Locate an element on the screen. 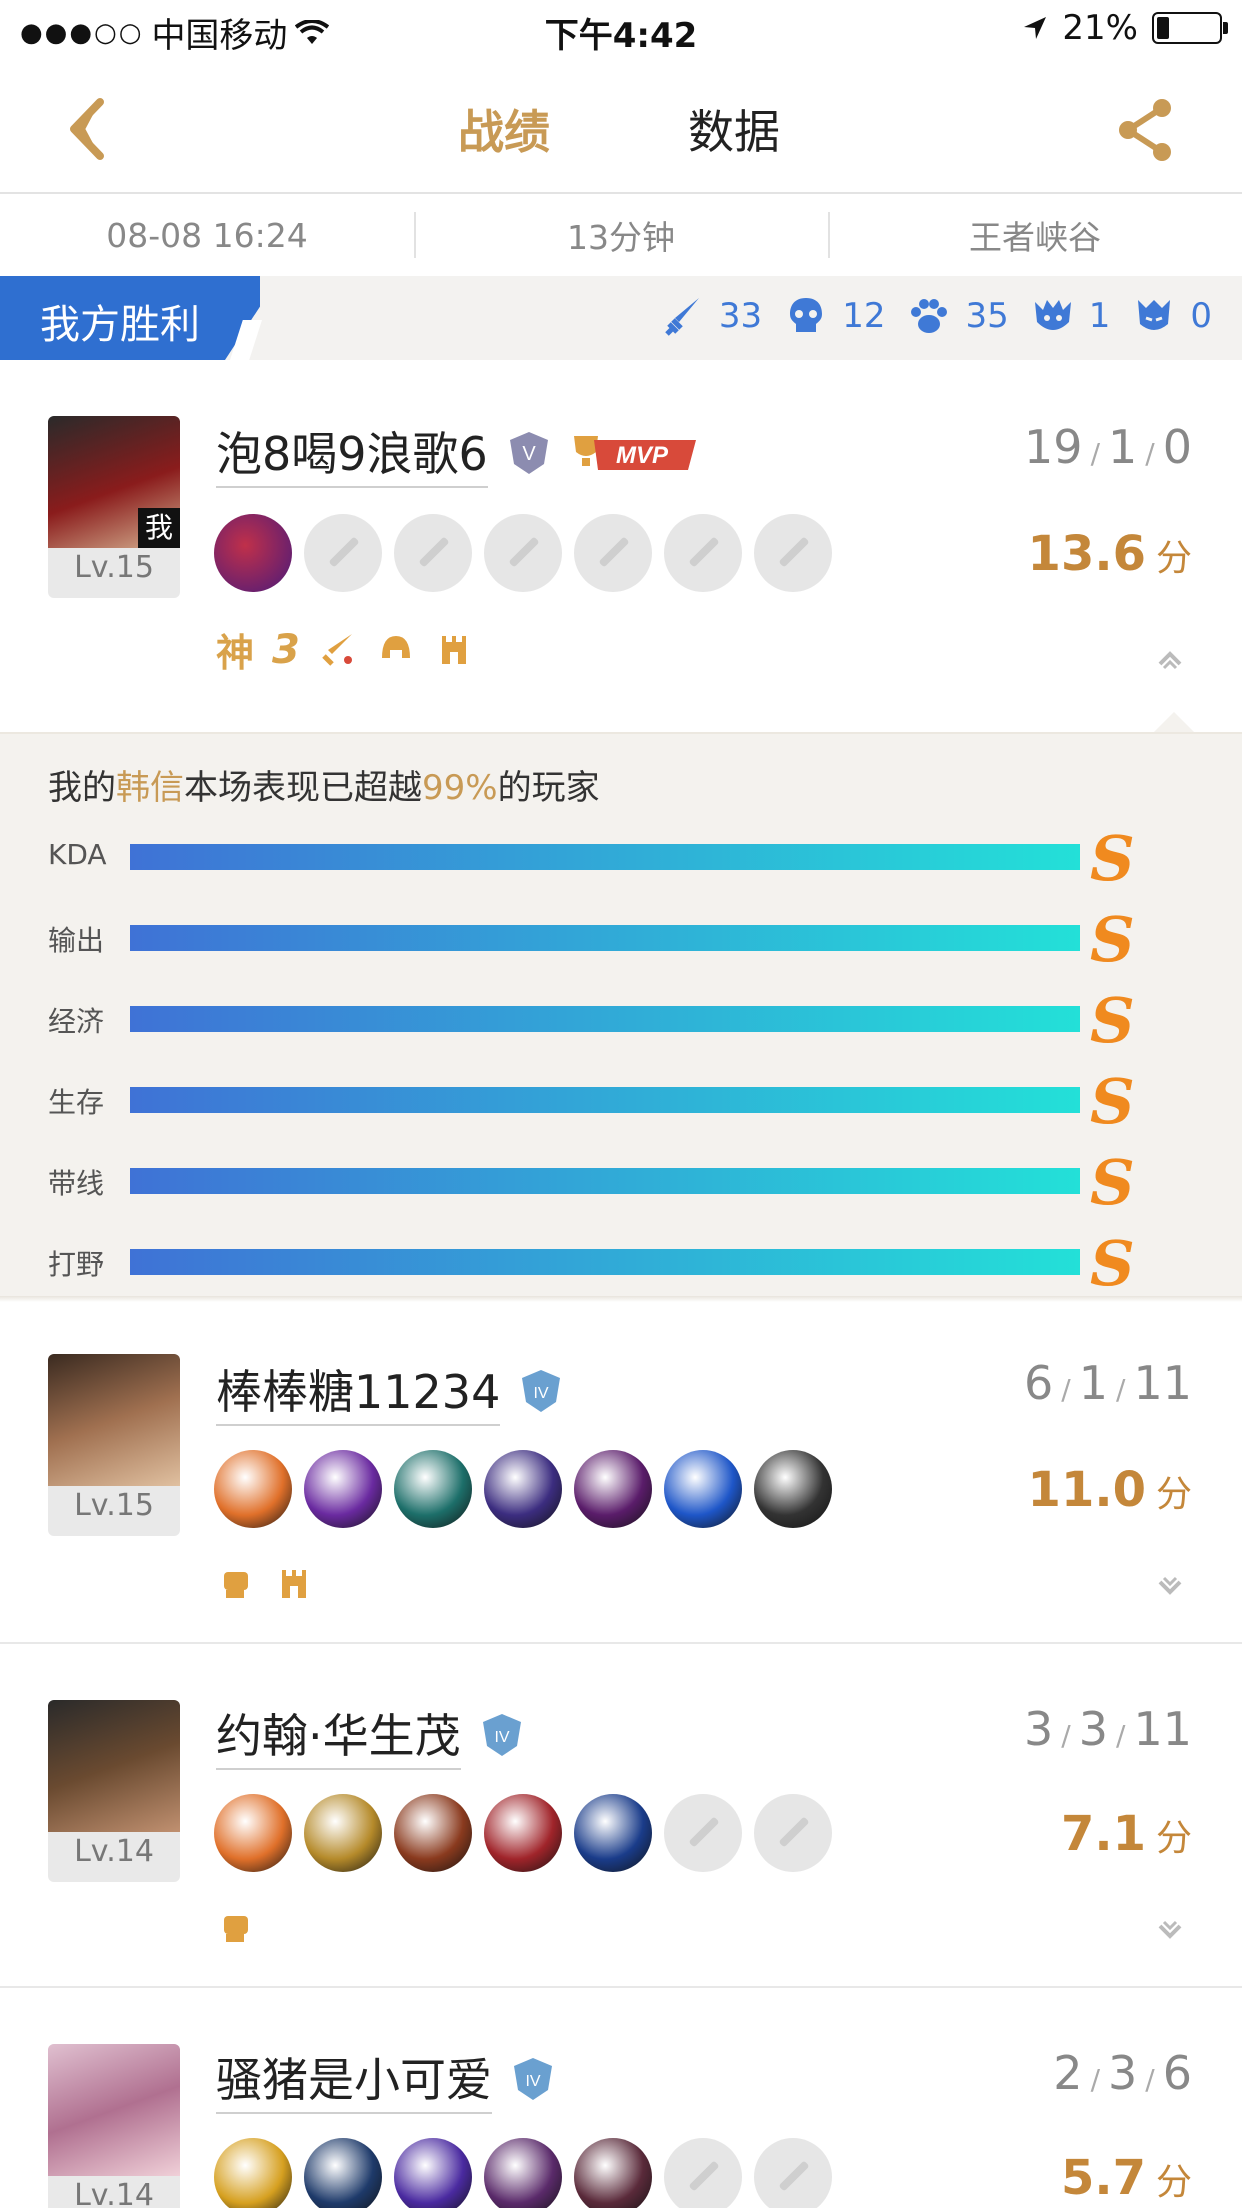 This screenshot has width=1242, height=2208. dragon-icon is located at coordinates (1052, 315).